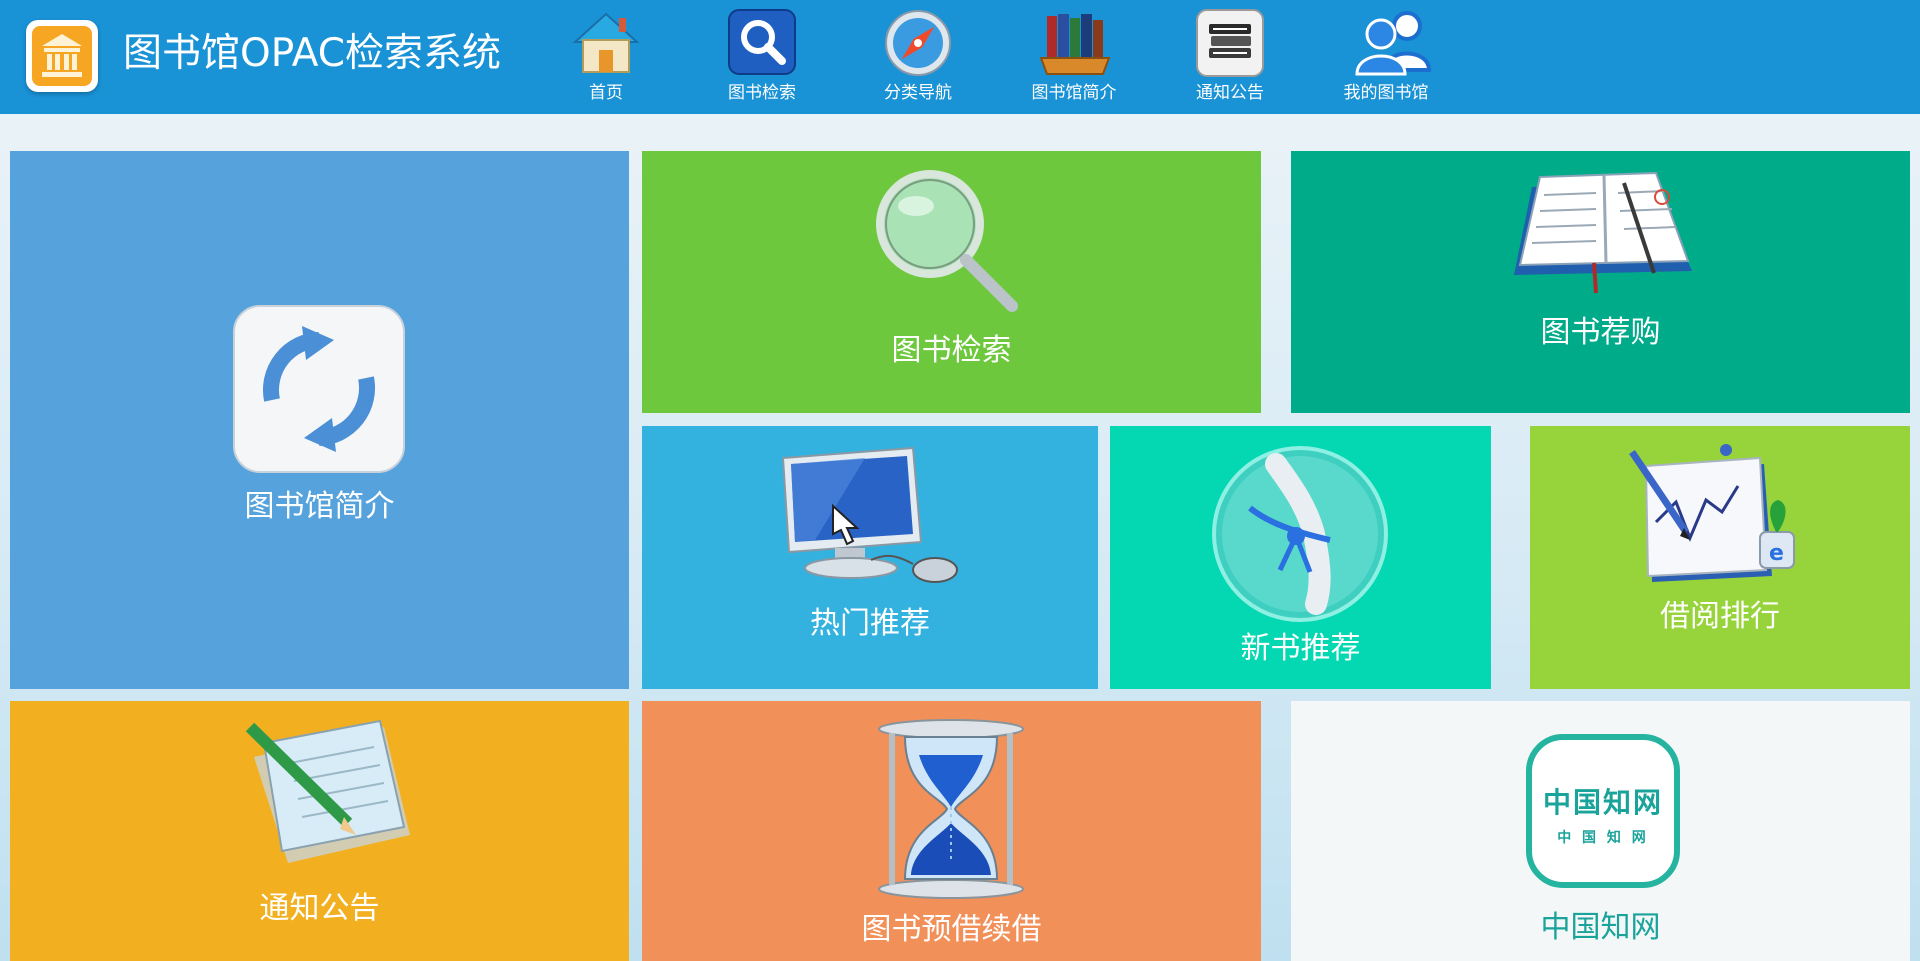 The image size is (1920, 961). What do you see at coordinates (1720, 616) in the screenshot?
I see `tile-borrow-ranking-label: 借阅排行` at bounding box center [1720, 616].